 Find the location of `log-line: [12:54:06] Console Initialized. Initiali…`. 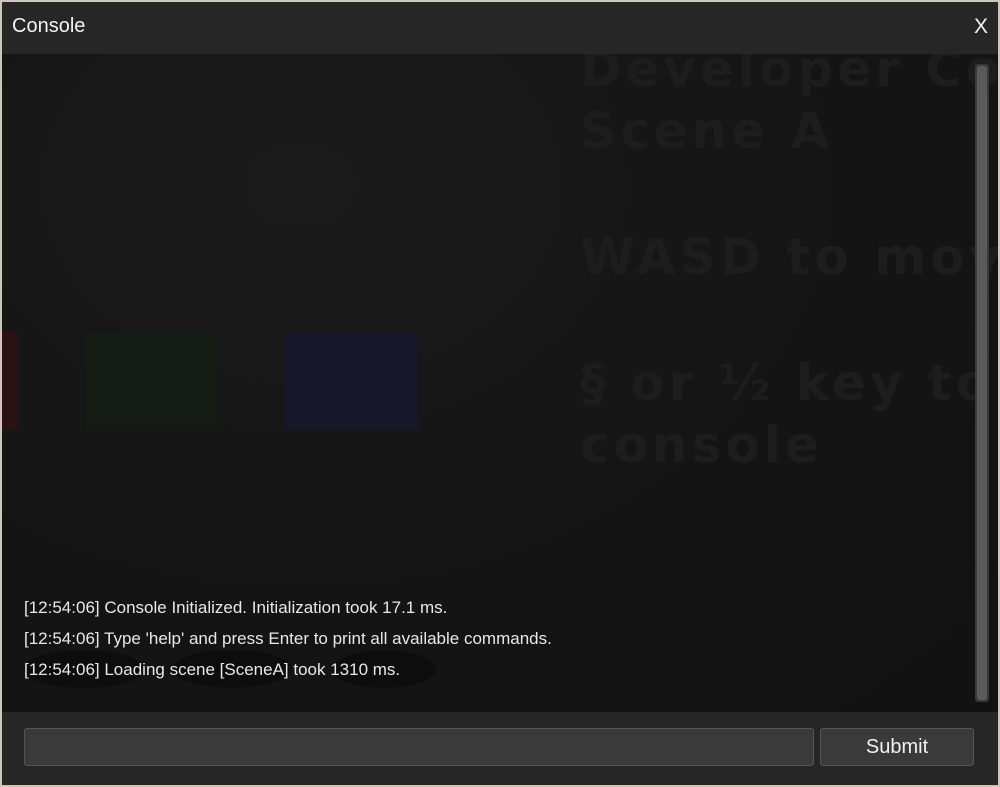

log-line: [12:54:06] Console Initialized. Initiali… is located at coordinates (236, 607).